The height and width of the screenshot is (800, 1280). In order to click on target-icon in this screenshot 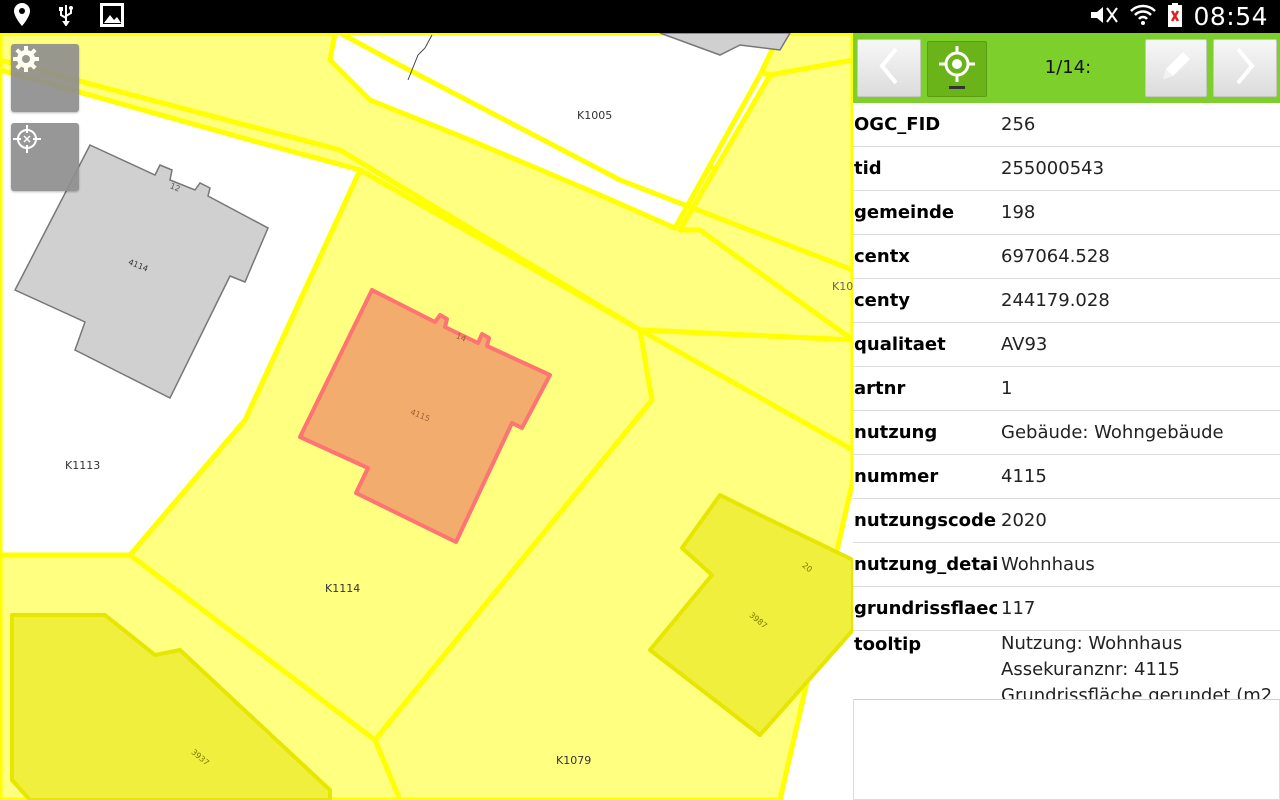, I will do `click(957, 69)`.